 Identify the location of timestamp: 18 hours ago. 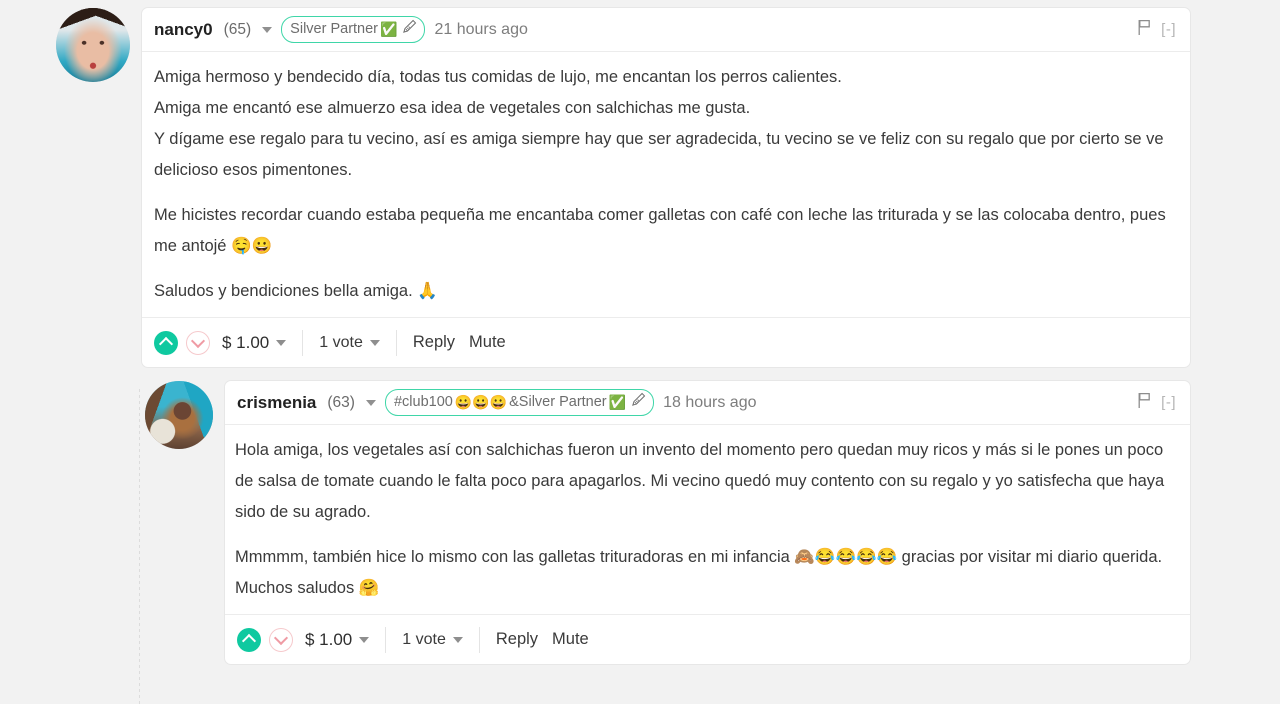
(709, 403).